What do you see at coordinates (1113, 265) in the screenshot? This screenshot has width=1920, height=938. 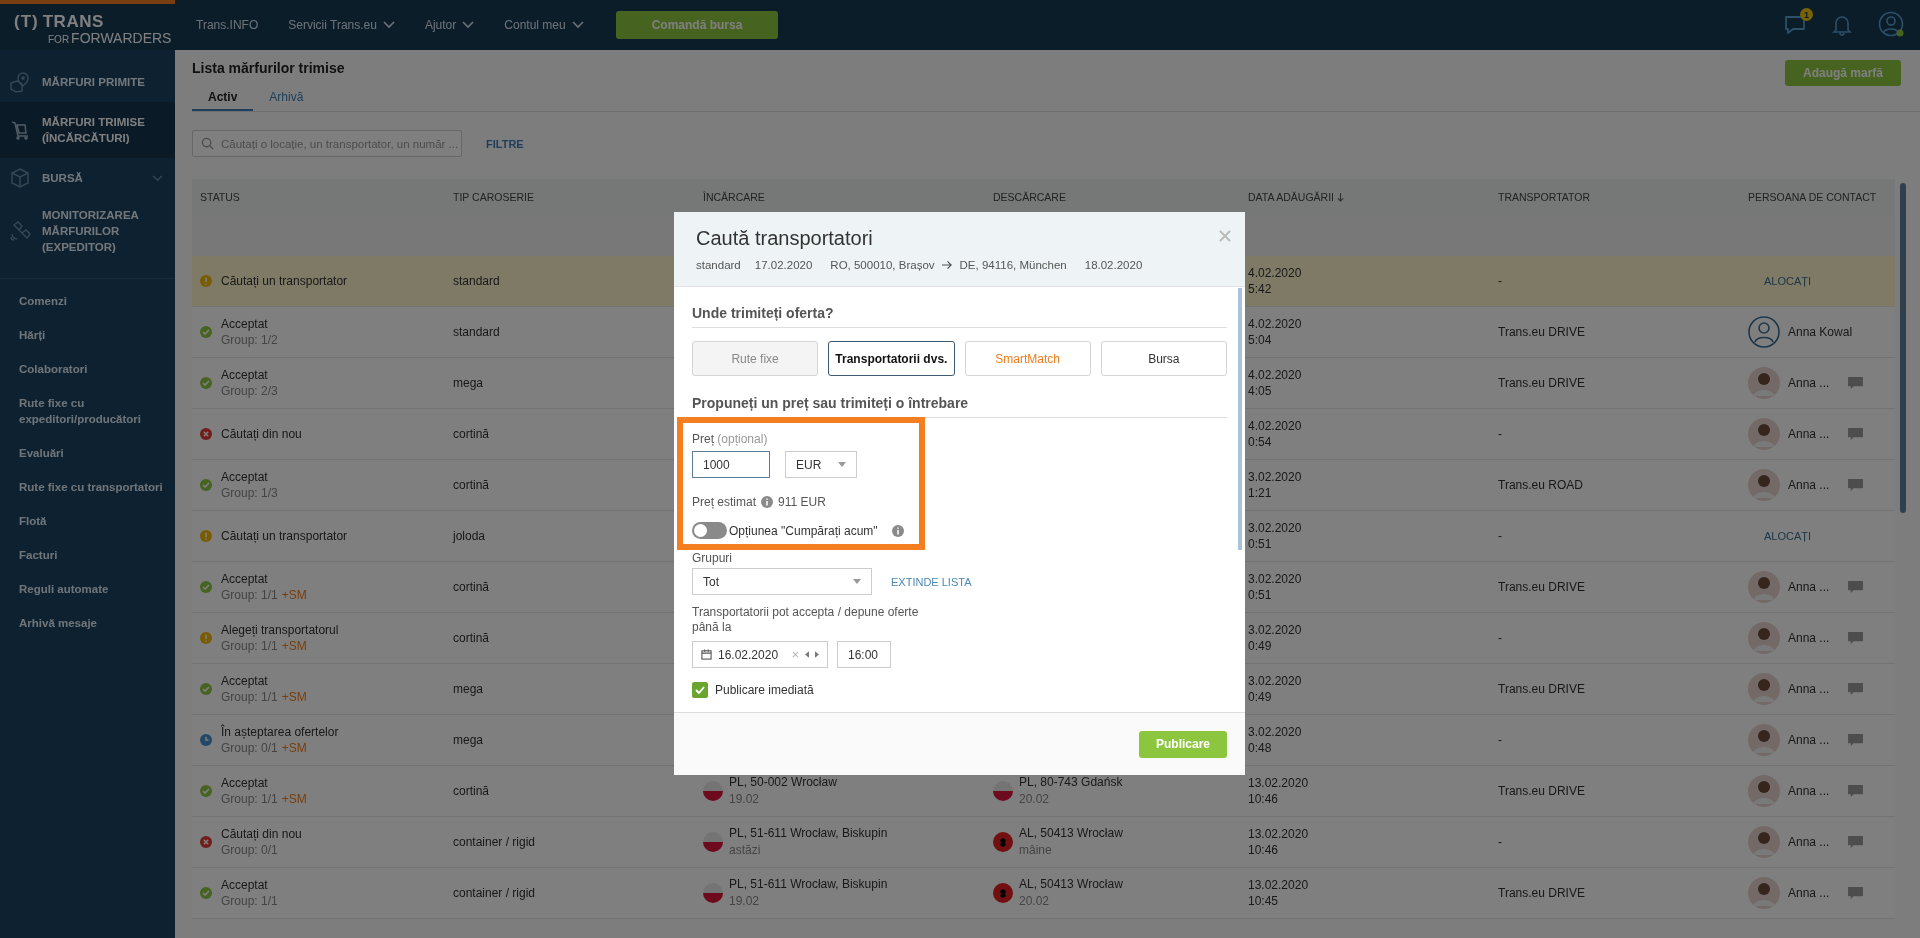 I see `date-text: 18.02.2020` at bounding box center [1113, 265].